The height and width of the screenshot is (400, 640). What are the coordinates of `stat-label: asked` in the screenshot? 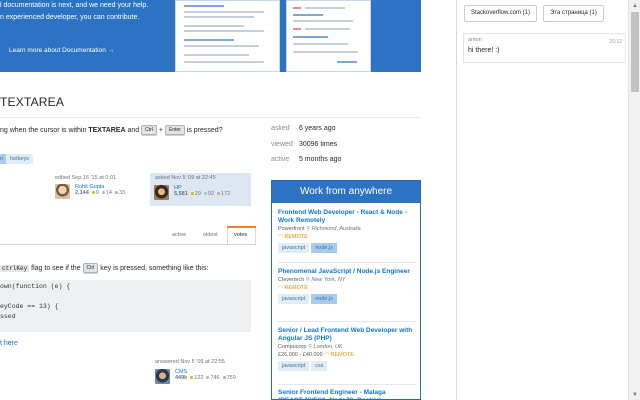 It's located at (280, 128).